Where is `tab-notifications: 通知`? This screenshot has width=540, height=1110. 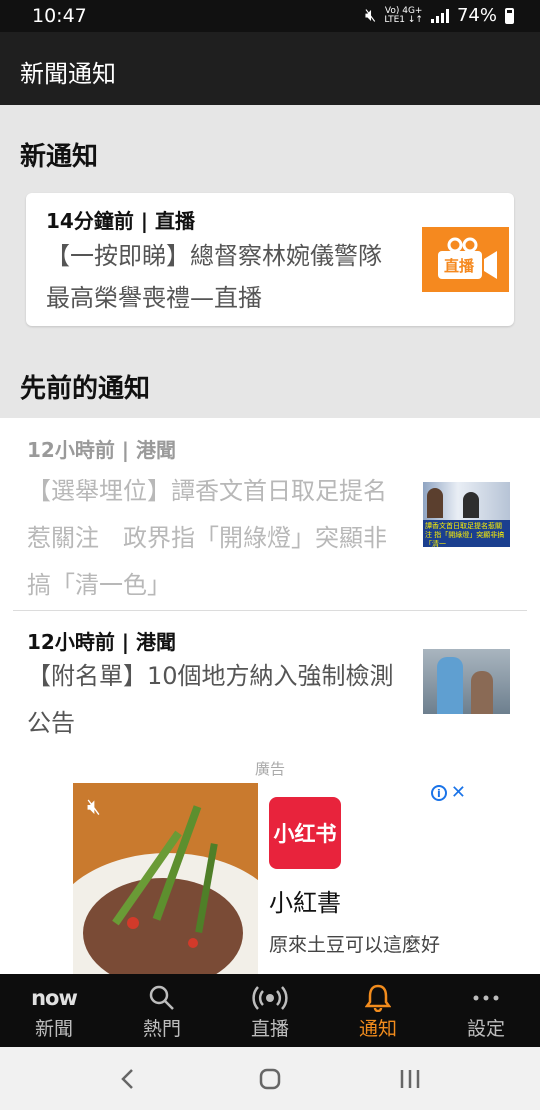 tab-notifications: 通知 is located at coordinates (378, 1010).